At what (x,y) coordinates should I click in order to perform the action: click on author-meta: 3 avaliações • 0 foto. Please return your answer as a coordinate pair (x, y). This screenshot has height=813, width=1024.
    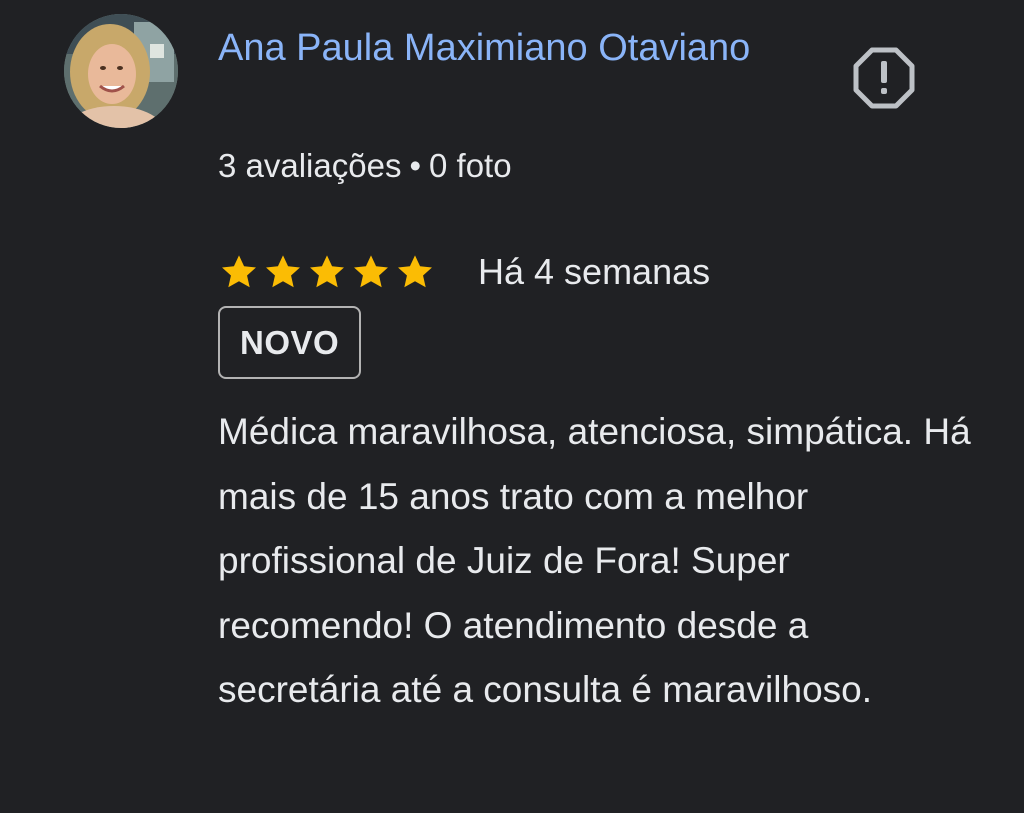
    Looking at the image, I should click on (365, 166).